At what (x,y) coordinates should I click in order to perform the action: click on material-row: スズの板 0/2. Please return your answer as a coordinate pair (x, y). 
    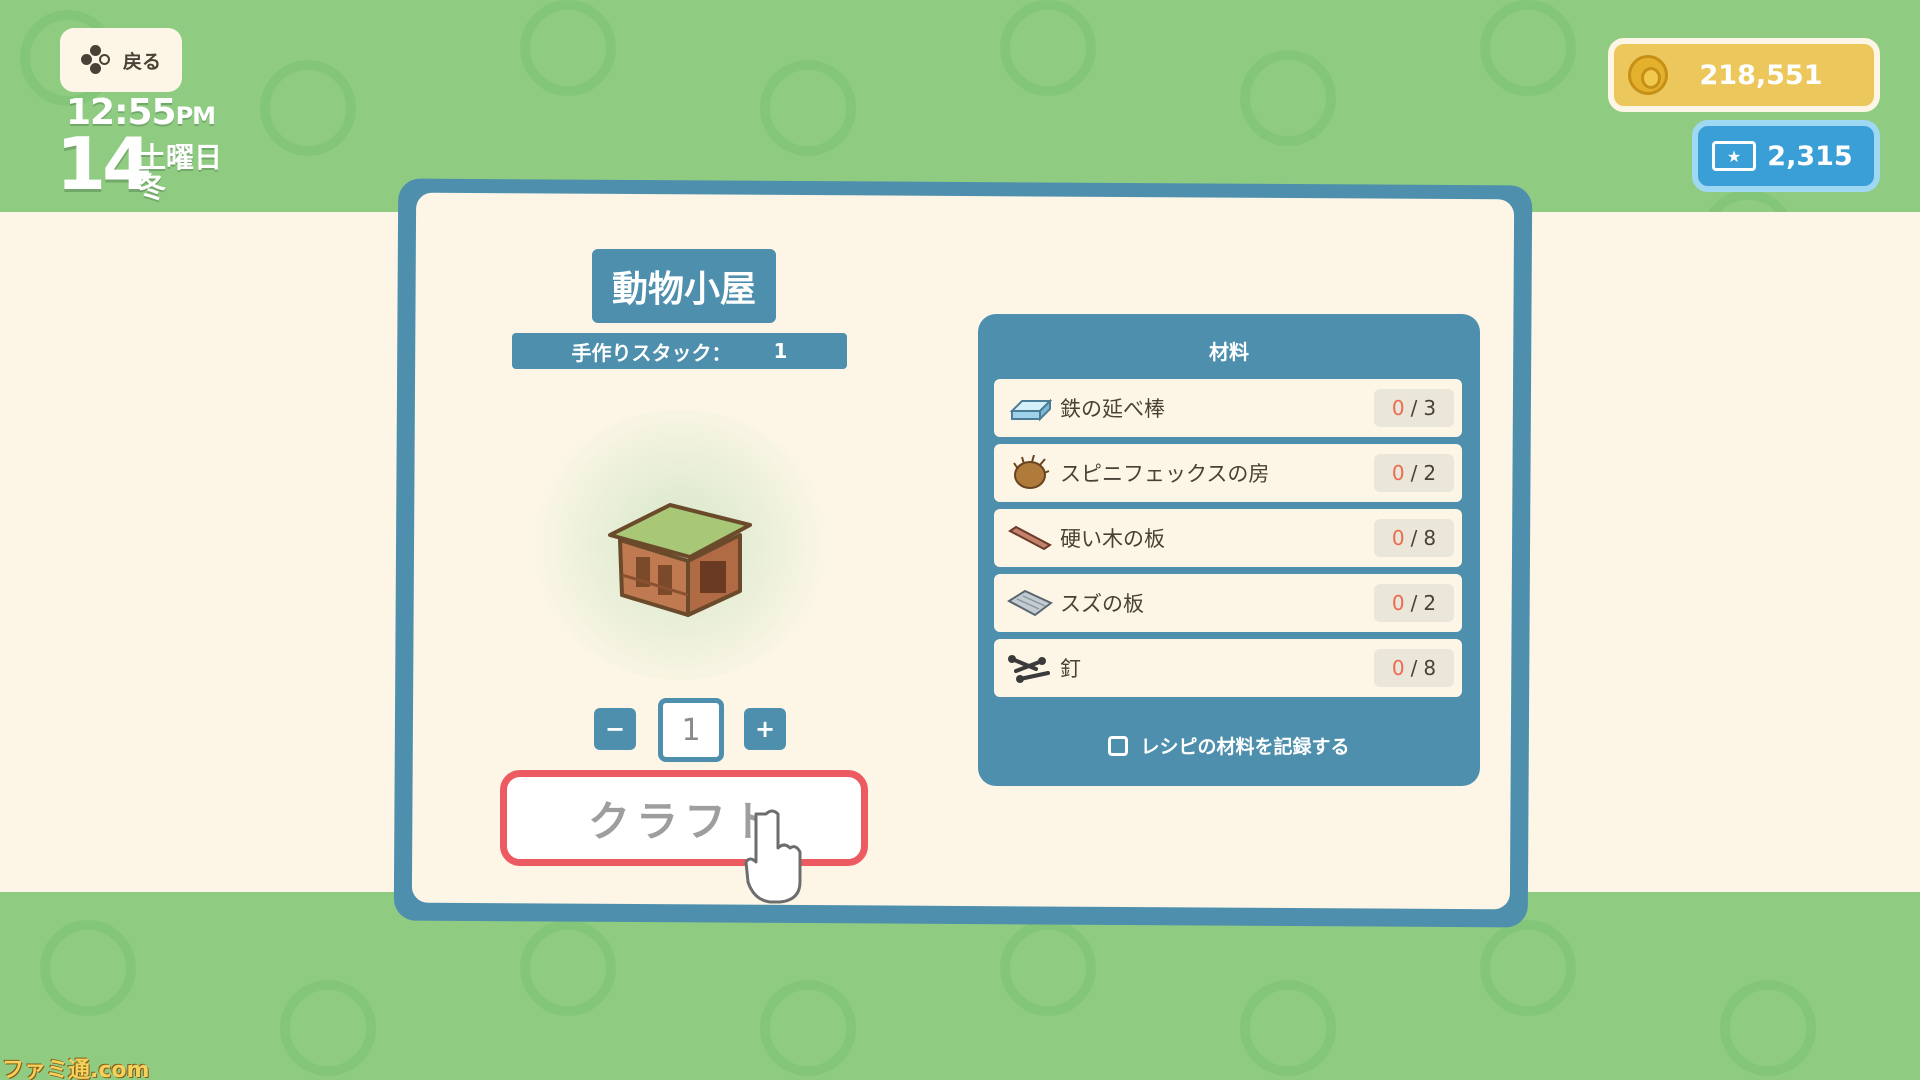
    Looking at the image, I should click on (1228, 603).